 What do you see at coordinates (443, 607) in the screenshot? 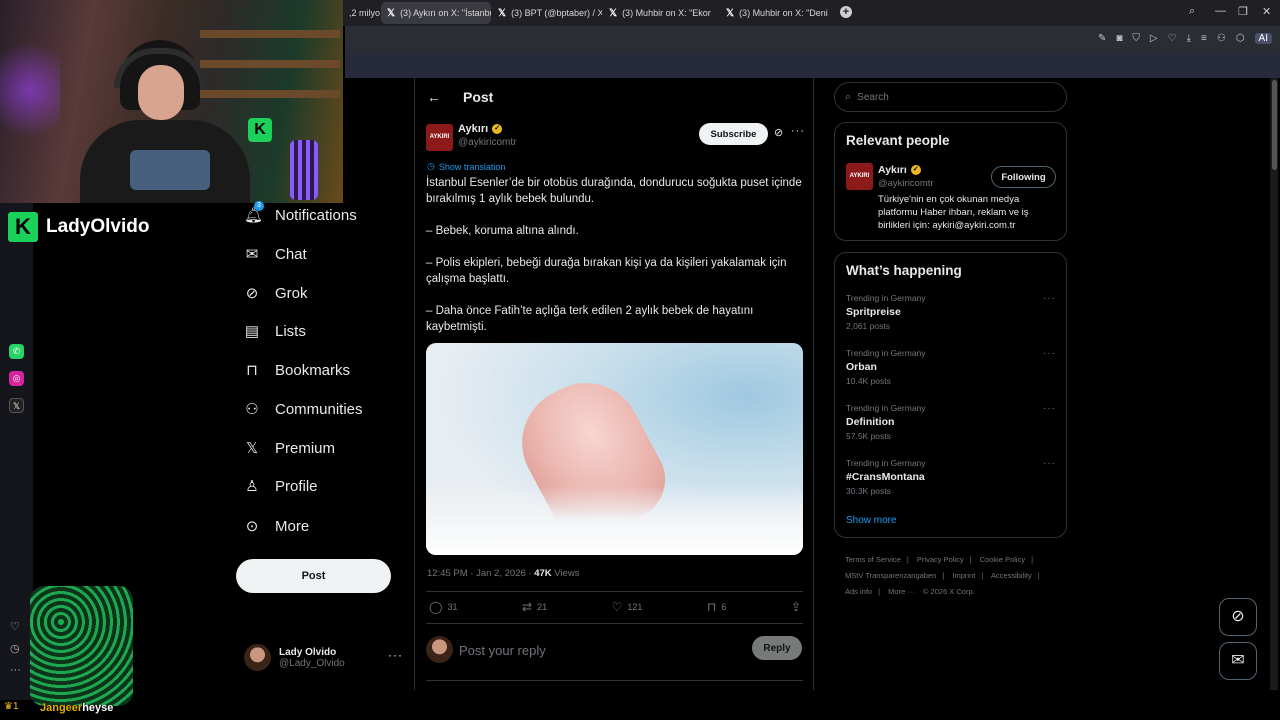
I see `reply-action: ◯ 31` at bounding box center [443, 607].